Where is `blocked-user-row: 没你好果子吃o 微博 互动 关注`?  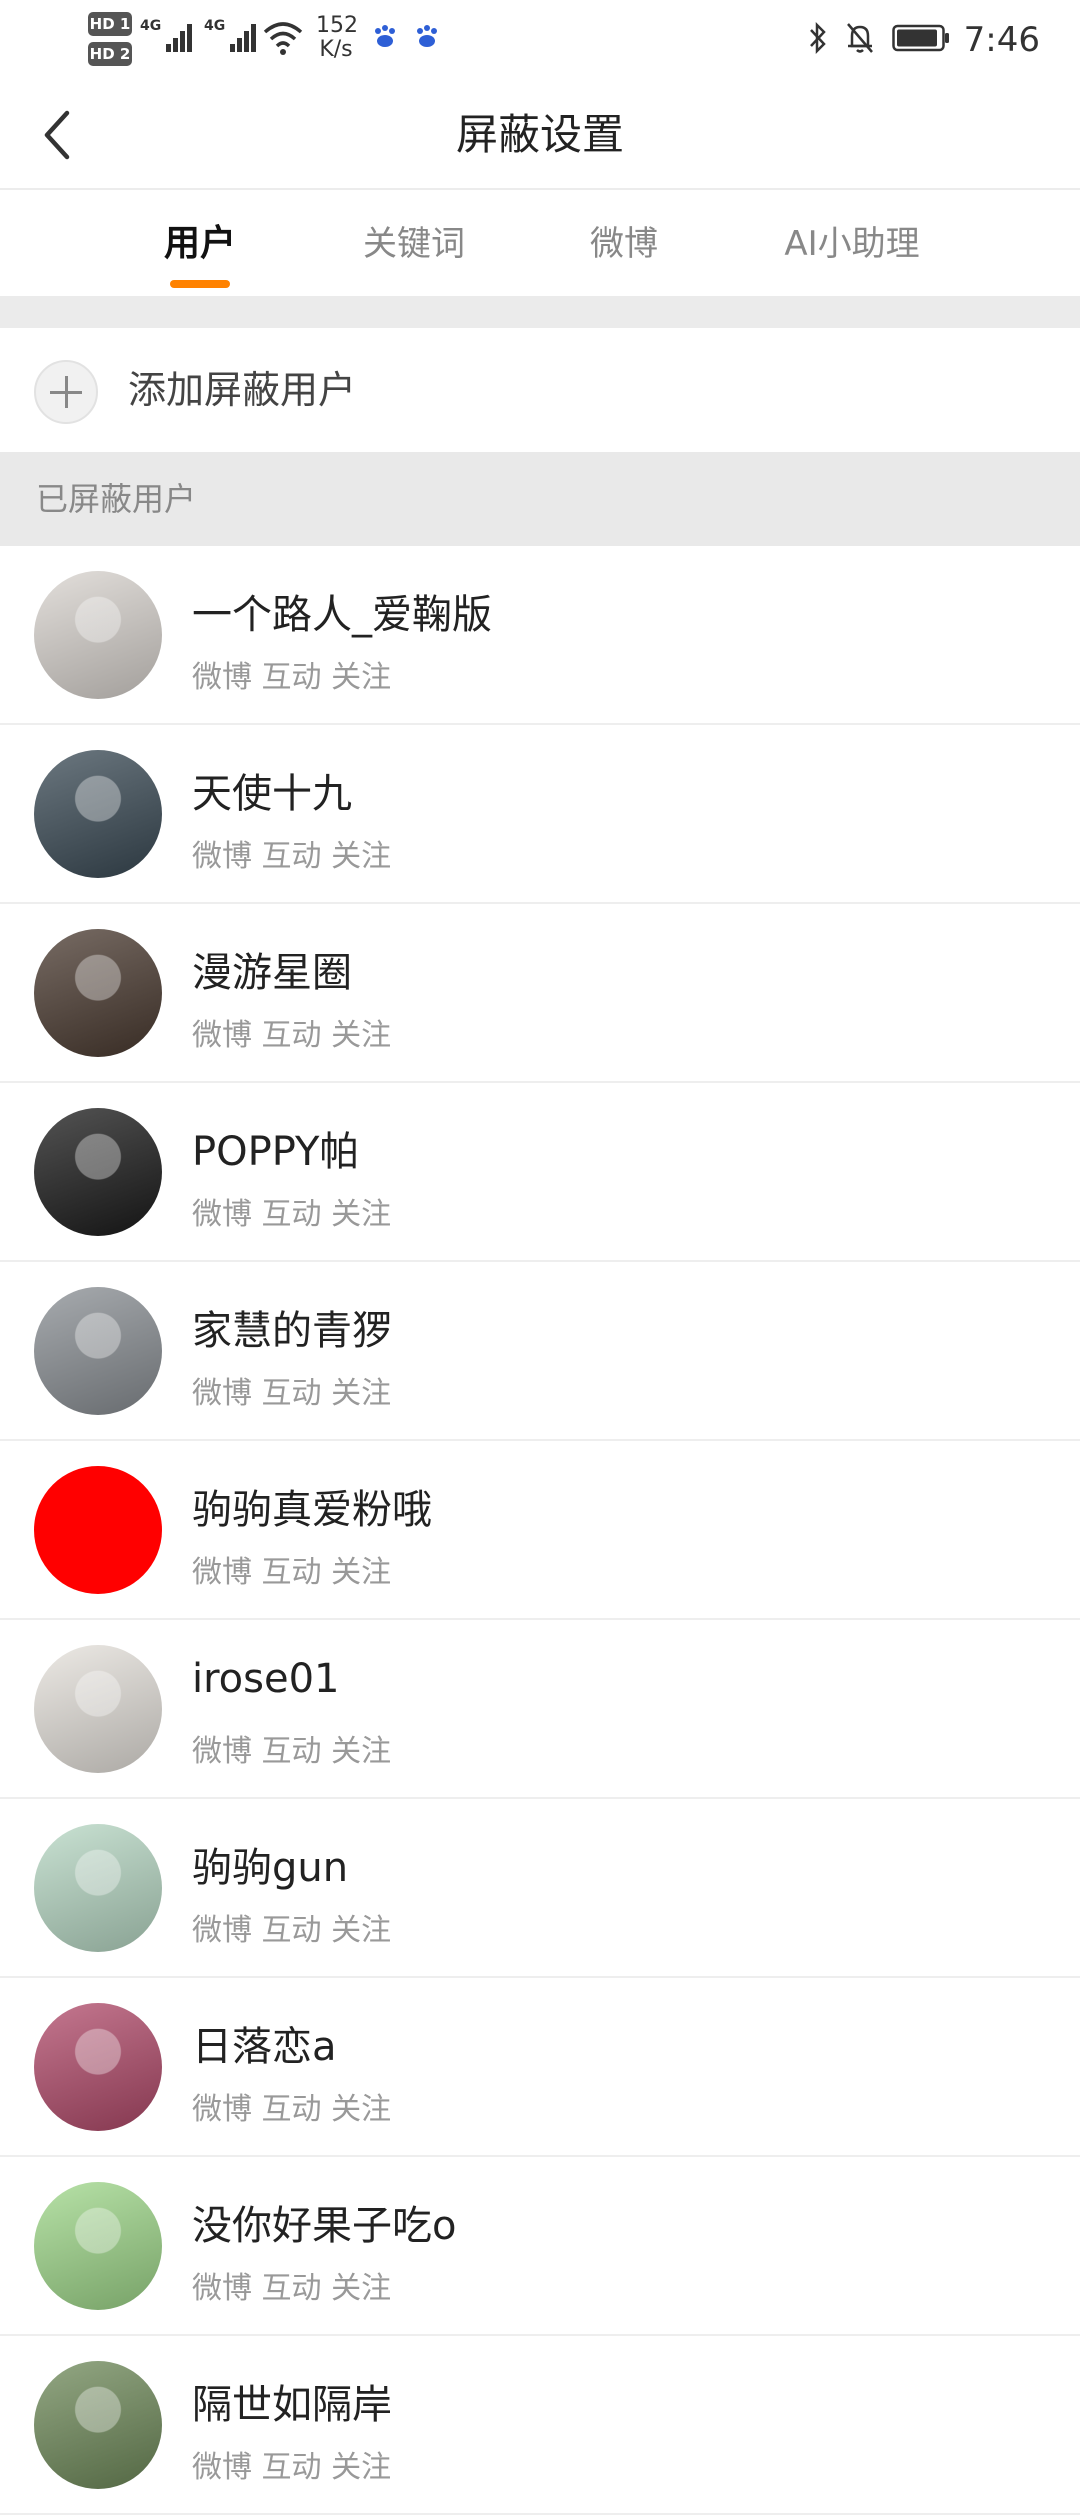 blocked-user-row: 没你好果子吃o 微博 互动 关注 is located at coordinates (540, 2246).